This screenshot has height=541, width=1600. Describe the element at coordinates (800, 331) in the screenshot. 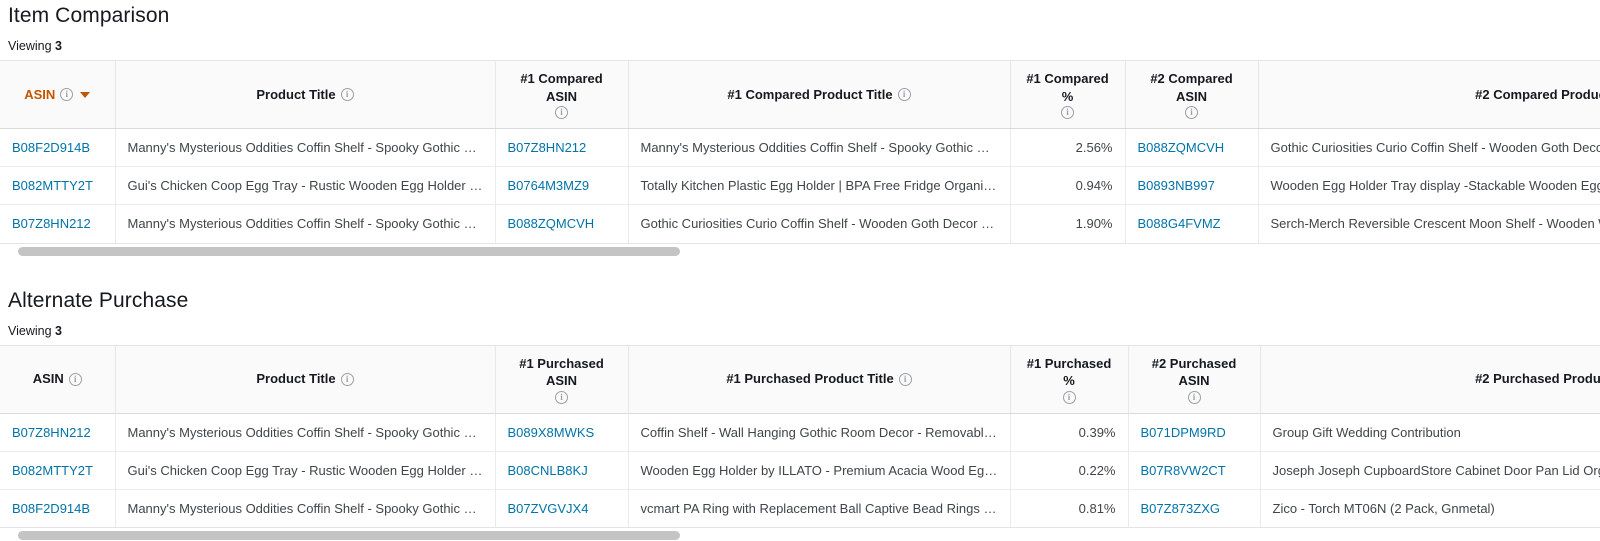

I see `viewing-count-alternate-purchase: Viewing 3` at that location.